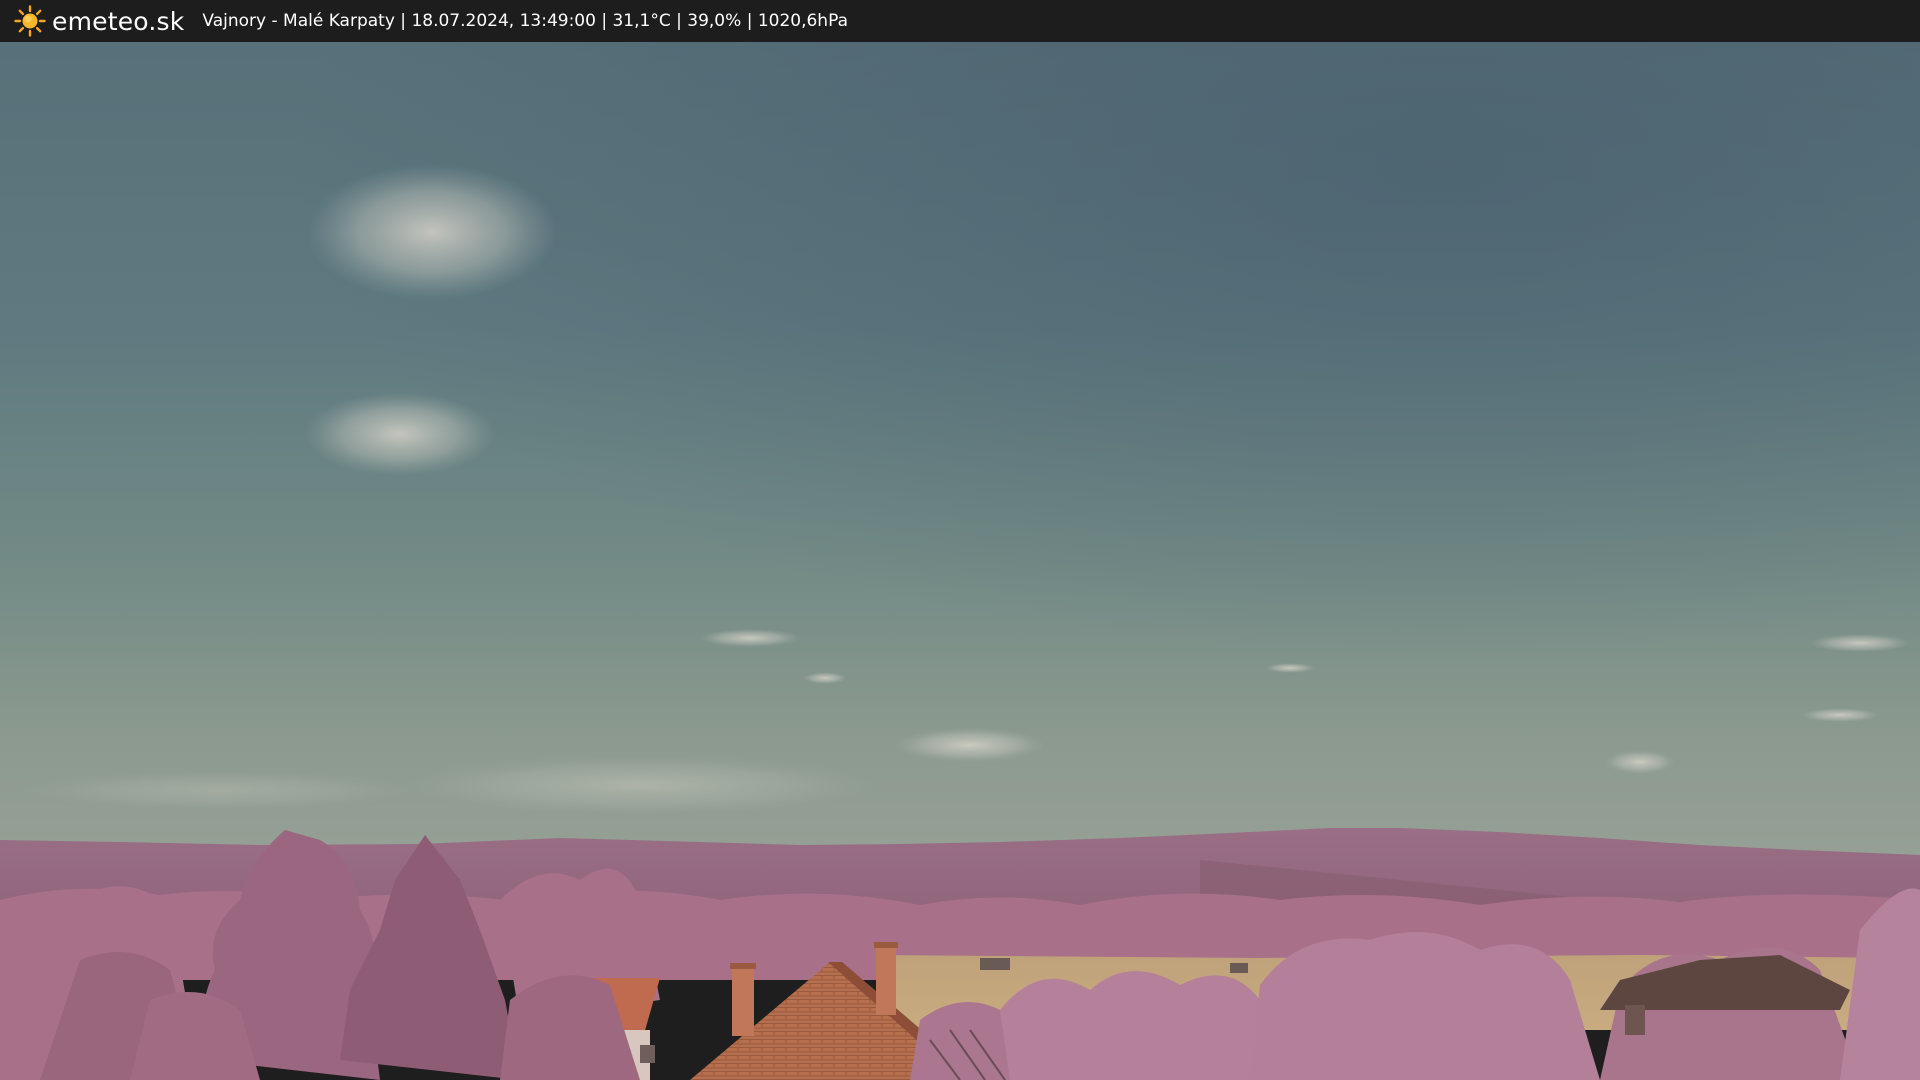 The height and width of the screenshot is (1080, 1920). Describe the element at coordinates (714, 21) in the screenshot. I see `humidity-label: 39,0%` at that location.